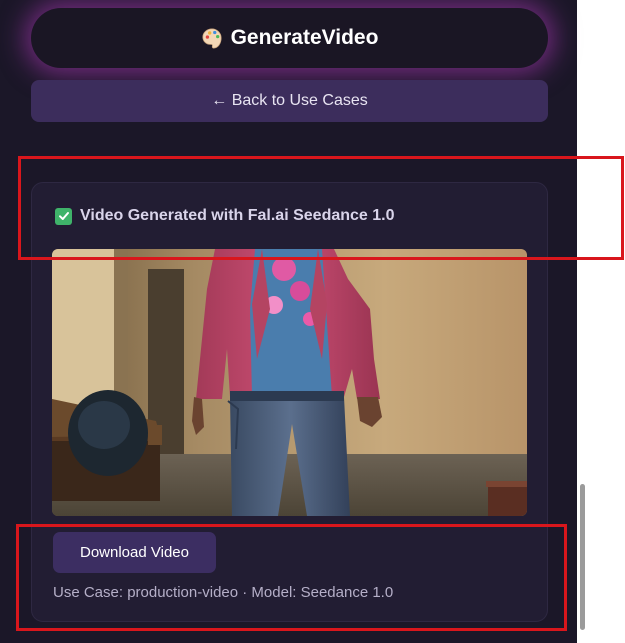  I want to click on scrollbar-thumb, so click(582, 557).